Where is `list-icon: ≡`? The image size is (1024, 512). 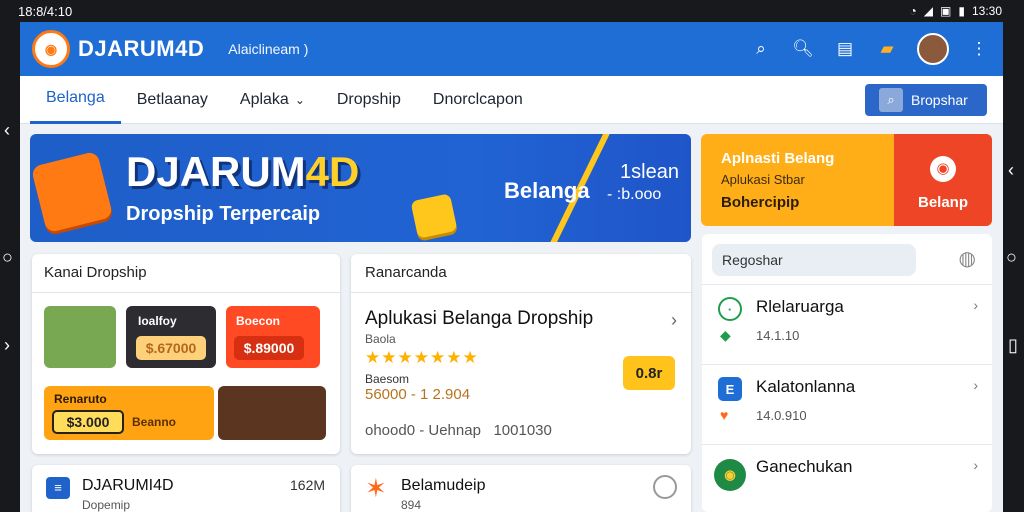
list-icon: ≡ is located at coordinates (58, 488).